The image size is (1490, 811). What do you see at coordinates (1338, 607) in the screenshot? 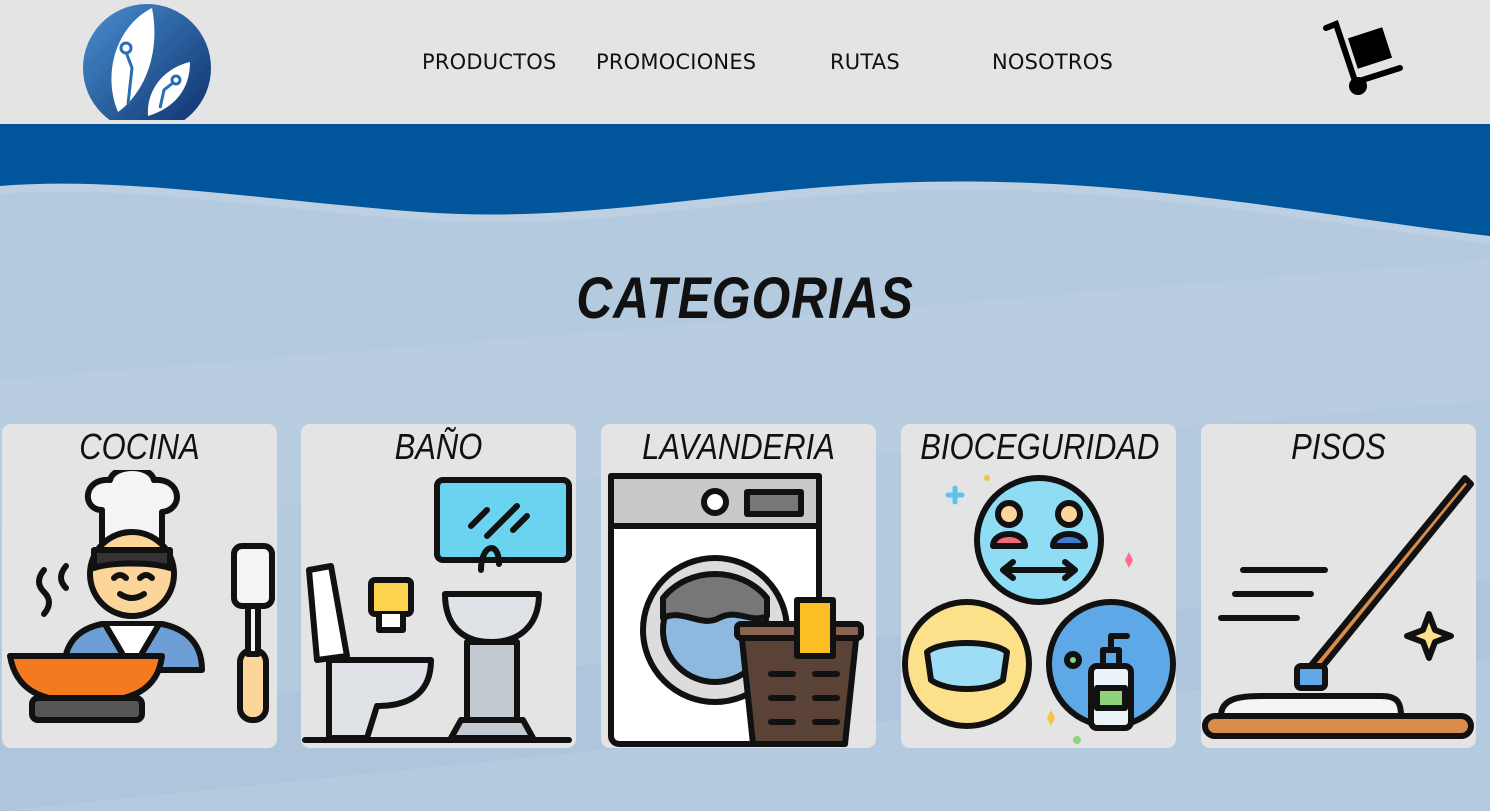
I see `mop-floor-icon` at bounding box center [1338, 607].